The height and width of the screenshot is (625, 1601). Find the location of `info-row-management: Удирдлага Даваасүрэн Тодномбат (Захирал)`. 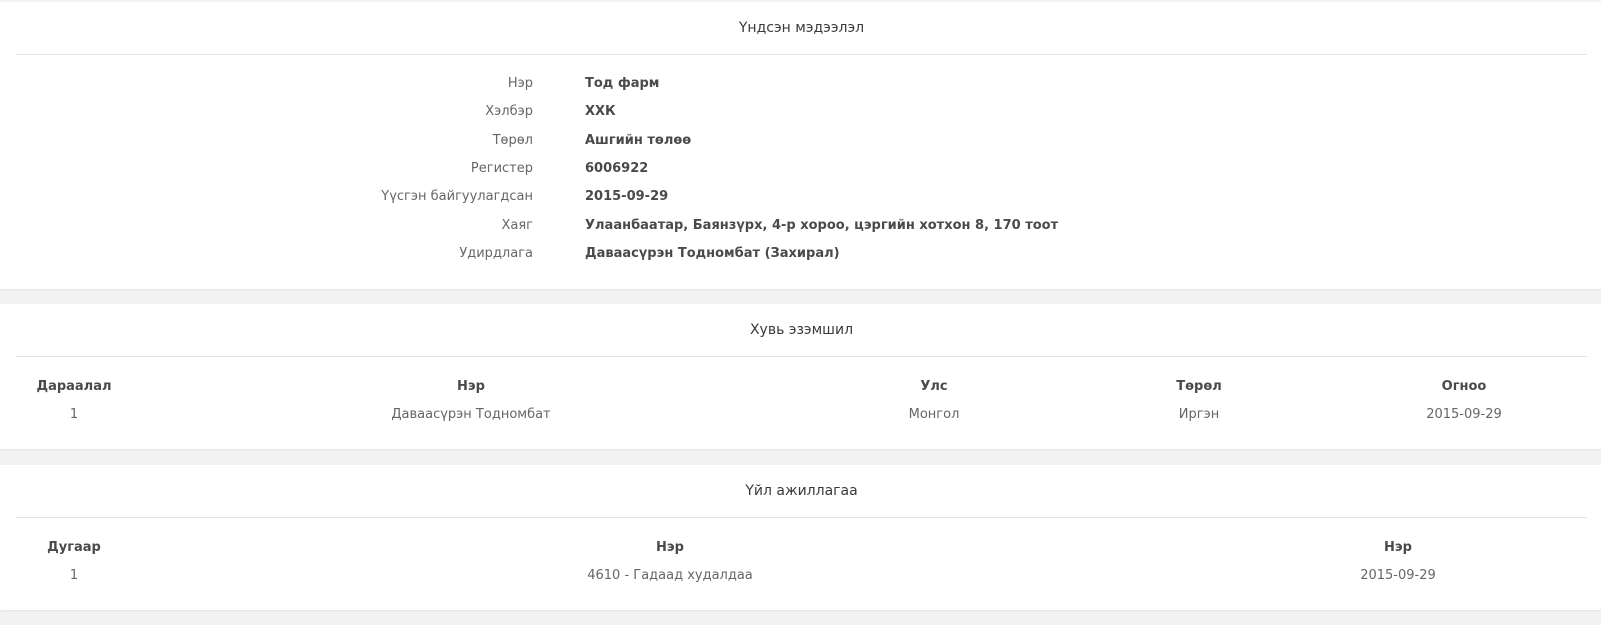

info-row-management: Удирдлага Даваасүрэн Тодномбат (Захирал) is located at coordinates (800, 254).